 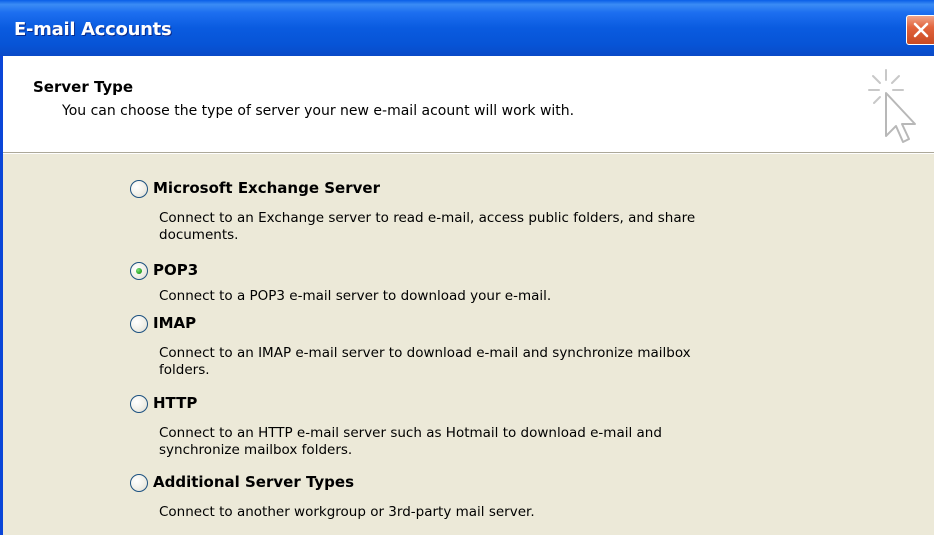 What do you see at coordinates (139, 483) in the screenshot?
I see `radio-additional` at bounding box center [139, 483].